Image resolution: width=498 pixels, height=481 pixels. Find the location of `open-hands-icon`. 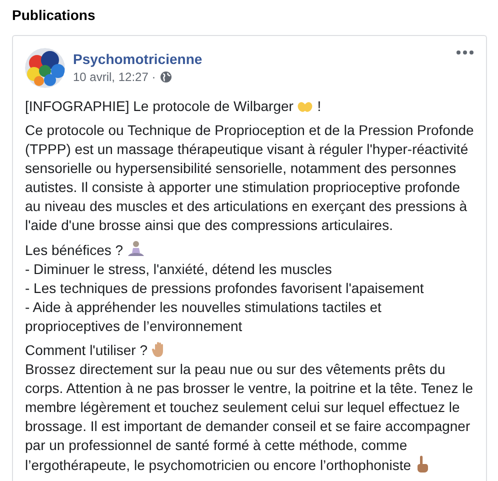

open-hands-icon is located at coordinates (305, 107).